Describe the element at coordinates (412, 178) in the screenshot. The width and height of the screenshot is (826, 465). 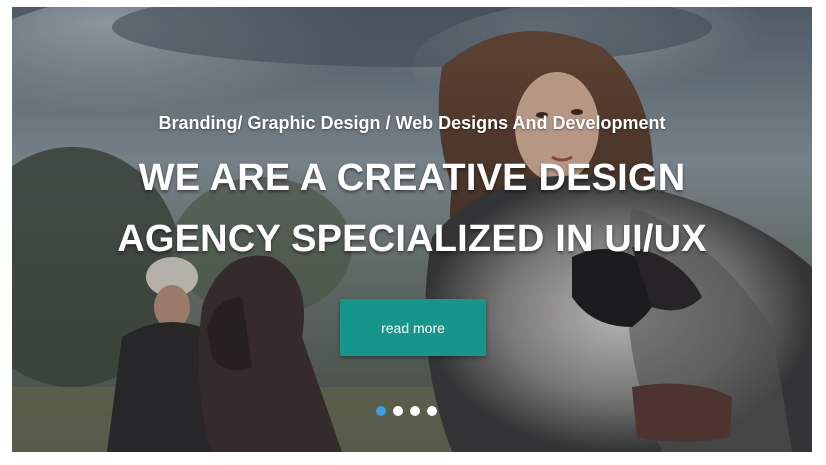
I see `hero-headline-line-1: WE ARE A CREATIVE DESIGN` at that location.